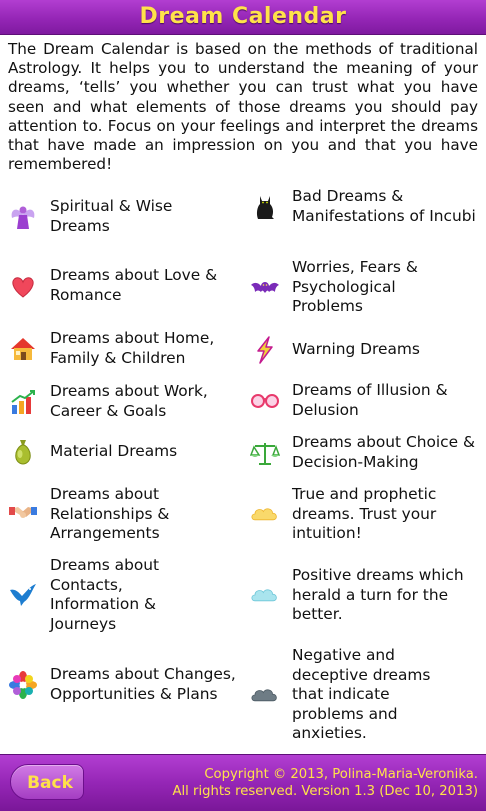 This screenshot has width=486, height=811. What do you see at coordinates (132, 348) in the screenshot?
I see `category-label: Dreams about Home, Family & Children` at bounding box center [132, 348].